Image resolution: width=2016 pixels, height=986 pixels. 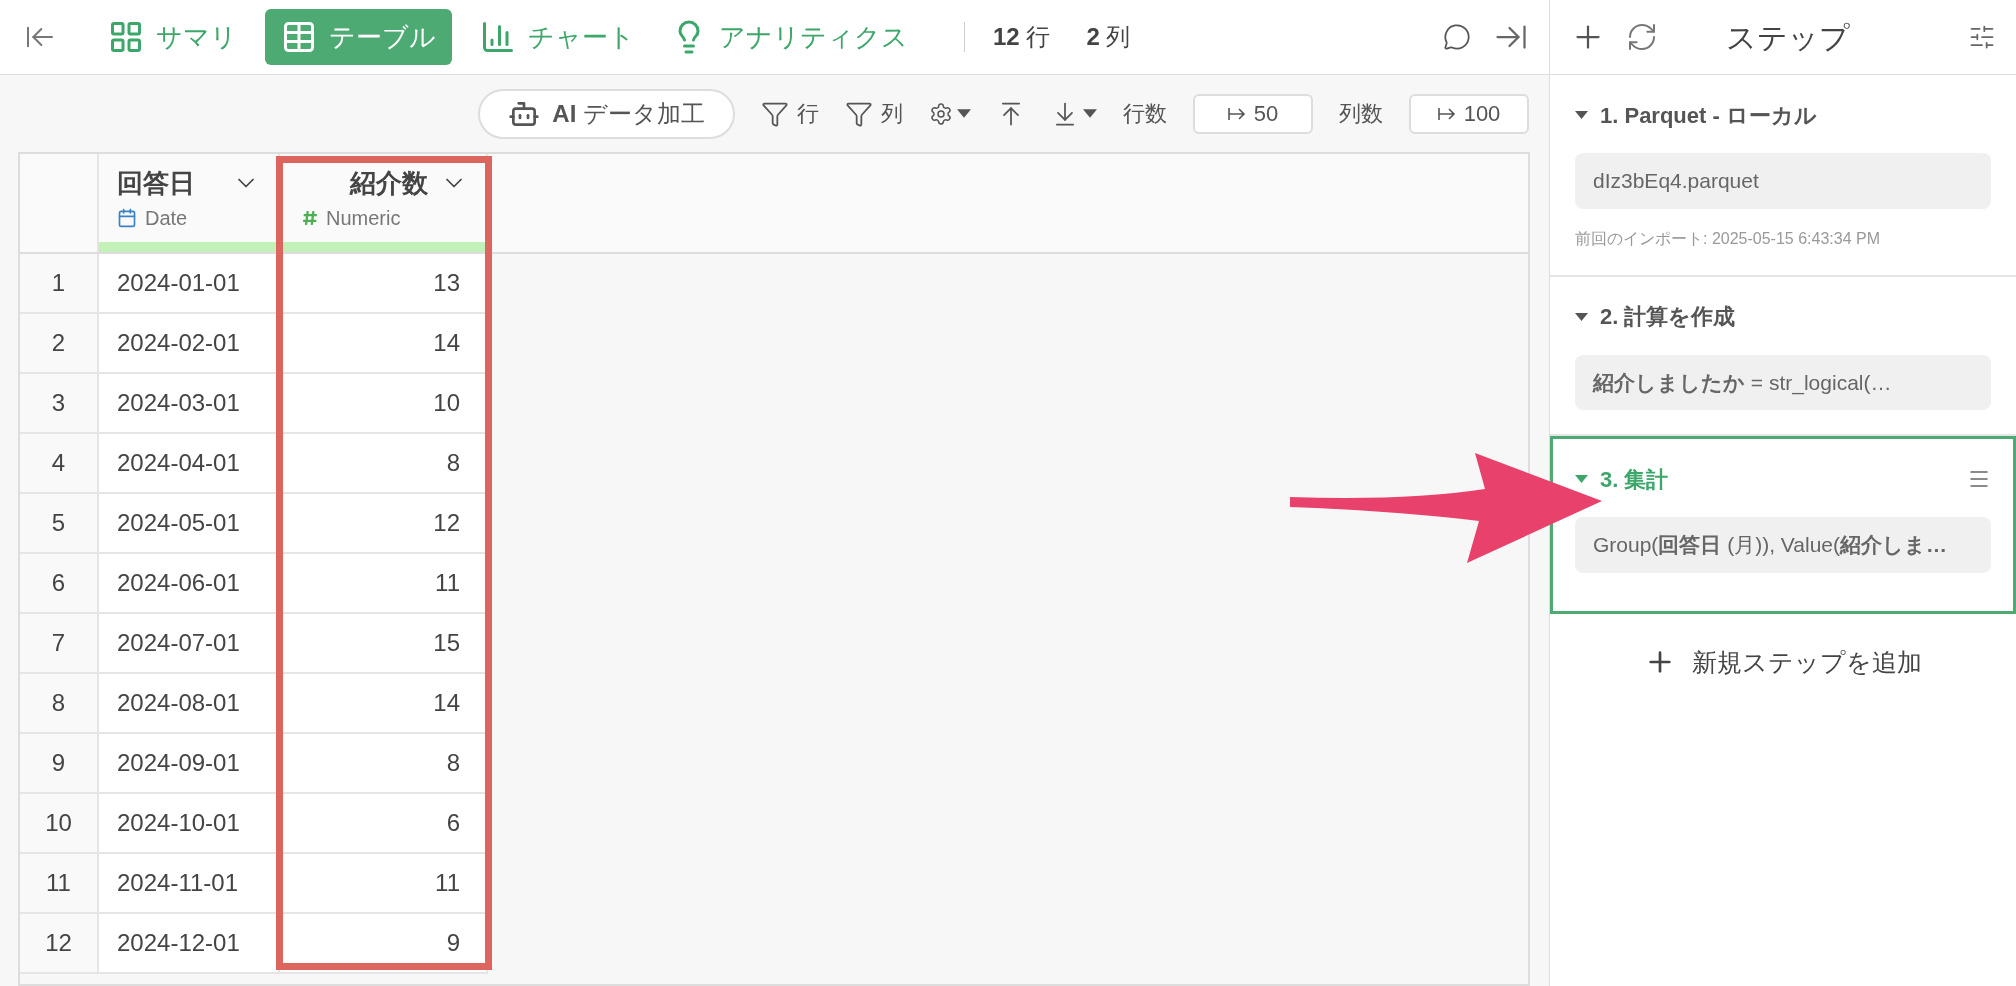 What do you see at coordinates (59, 944) in the screenshot?
I see `row-number: 12` at bounding box center [59, 944].